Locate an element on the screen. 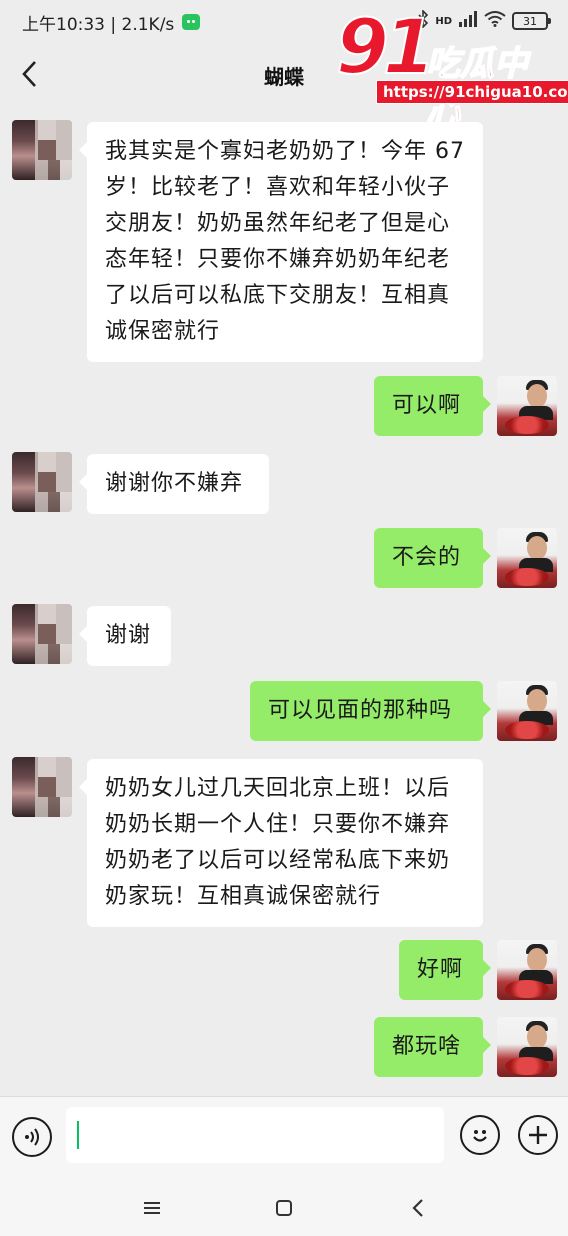  back-icon is located at coordinates (417, 1208).